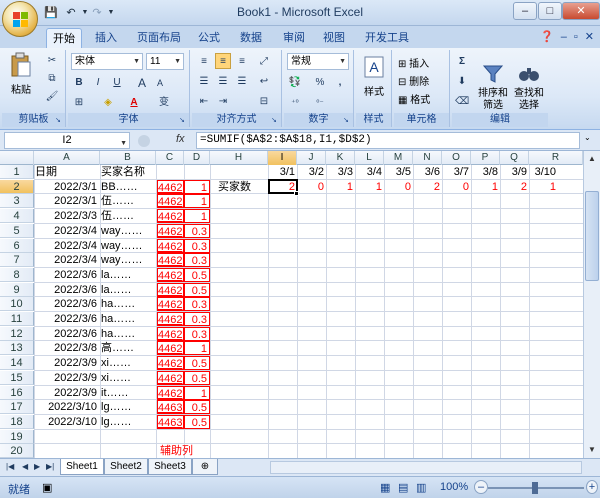 This screenshot has height=498, width=600. What do you see at coordinates (17, 289) in the screenshot?
I see `row-header: 9` at bounding box center [17, 289].